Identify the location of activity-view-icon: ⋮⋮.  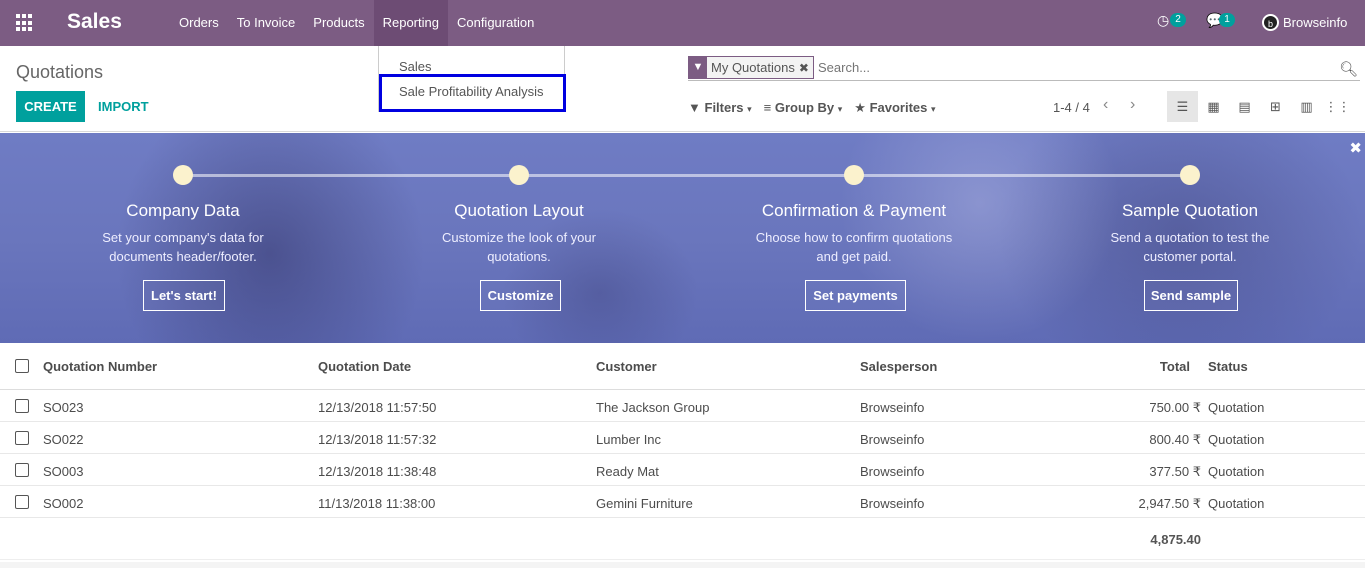
(1337, 106).